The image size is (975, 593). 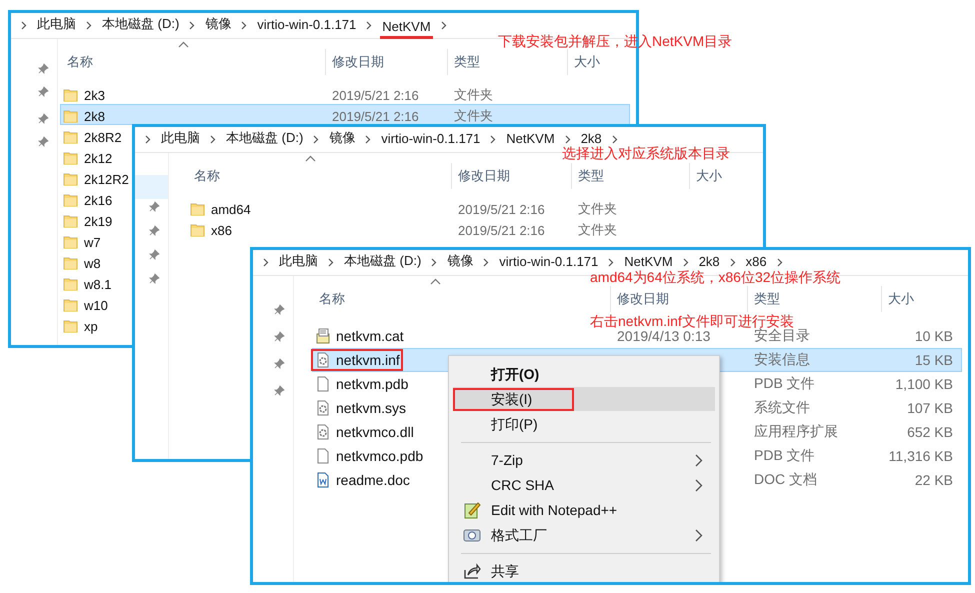 I want to click on file-type: 应用程序扩展, so click(x=795, y=431).